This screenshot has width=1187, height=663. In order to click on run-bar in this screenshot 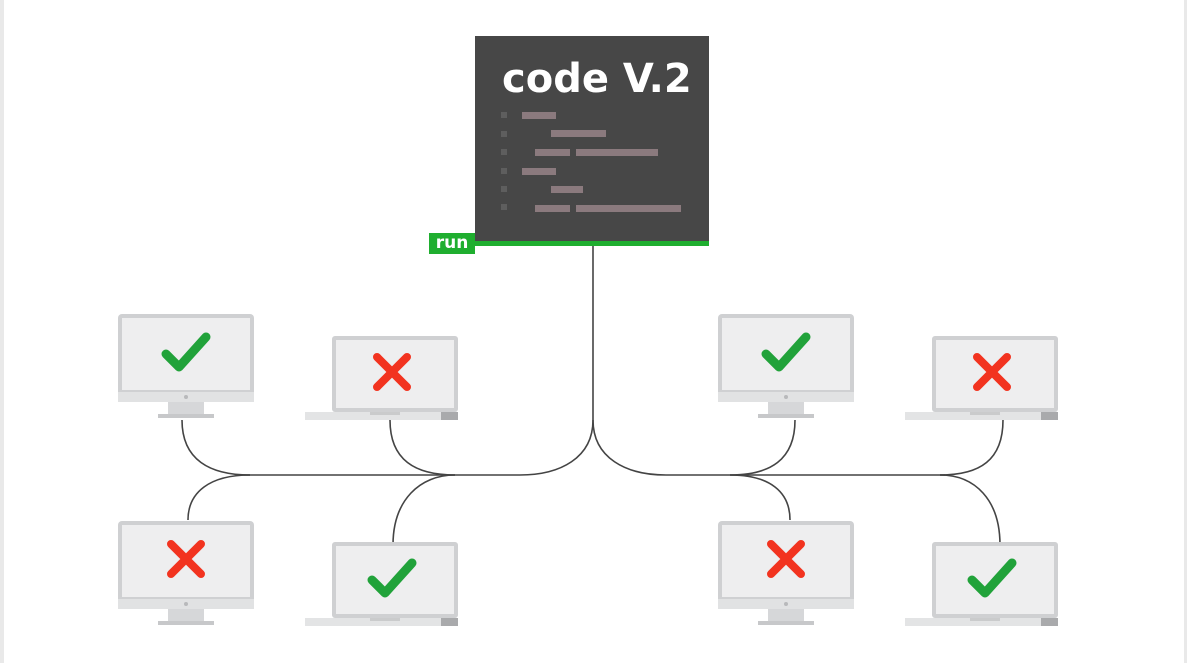, I will do `click(592, 243)`.